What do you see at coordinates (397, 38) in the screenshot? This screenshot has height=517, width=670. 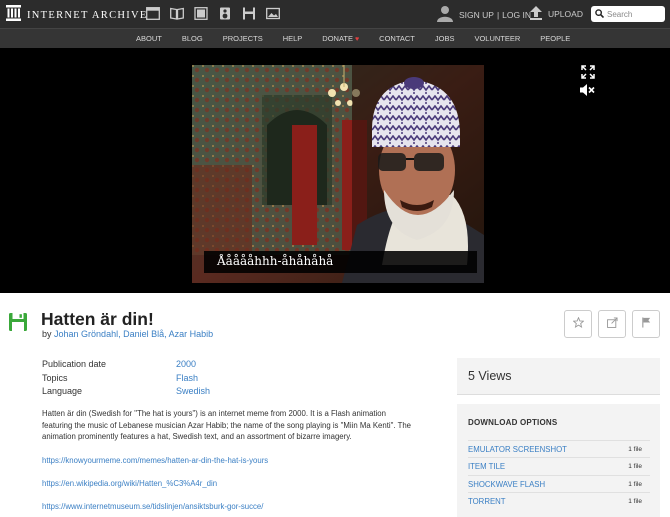 I see `nav-item-contact: CONTACT` at bounding box center [397, 38].